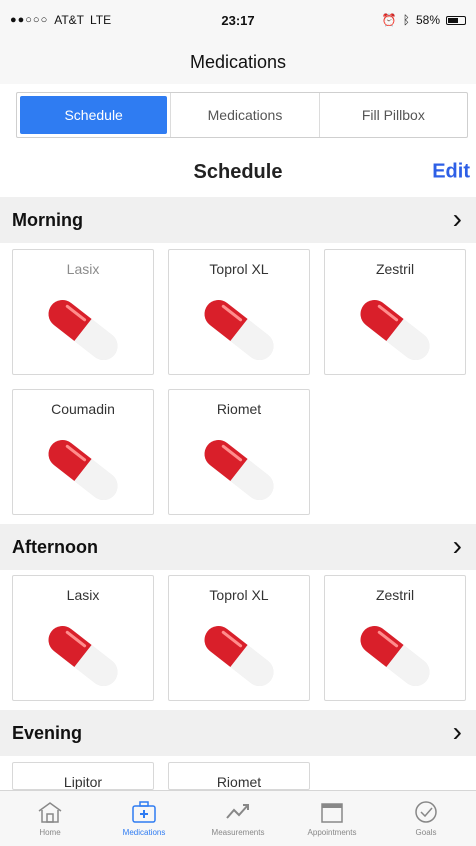  Describe the element at coordinates (47, 732) in the screenshot. I see `section-title: Evening` at that location.